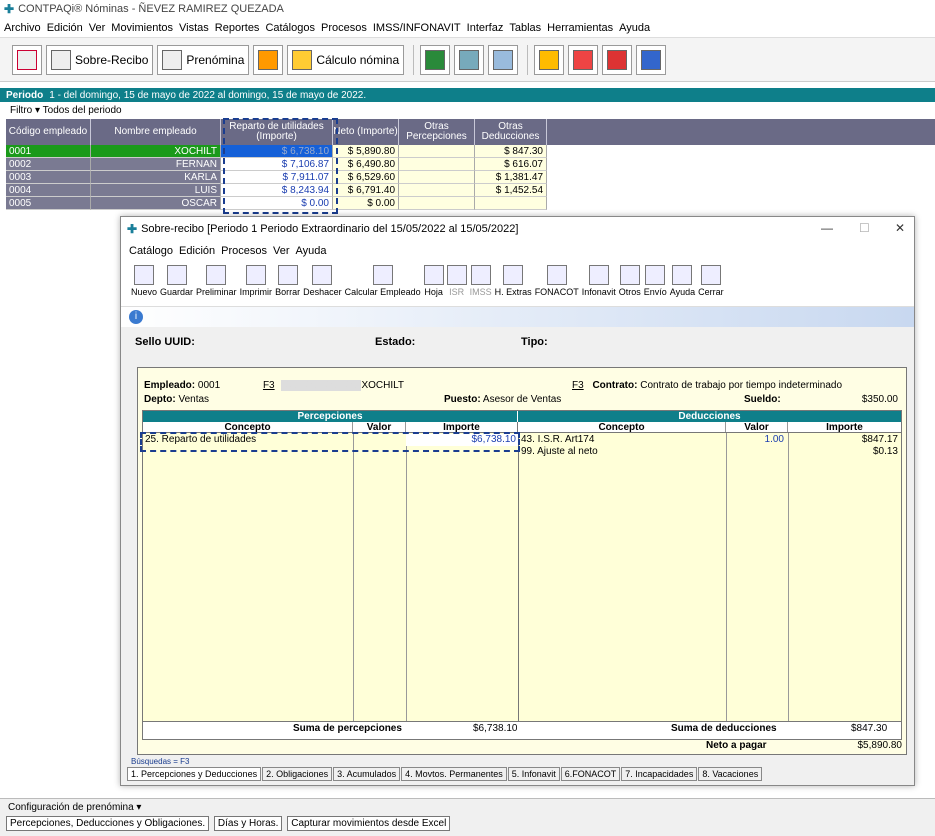 This screenshot has height=836, width=935. I want to click on tool-fonacot-button: FONACOT, so click(557, 281).